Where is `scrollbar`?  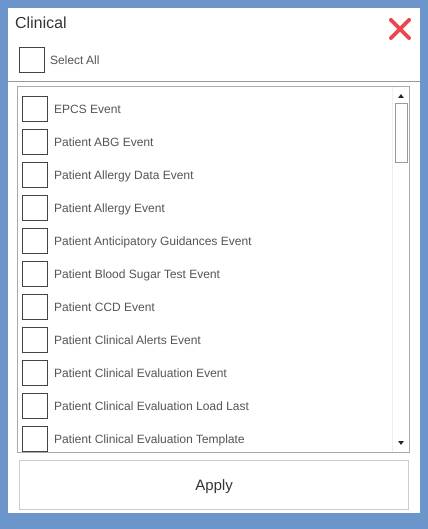 scrollbar is located at coordinates (400, 269).